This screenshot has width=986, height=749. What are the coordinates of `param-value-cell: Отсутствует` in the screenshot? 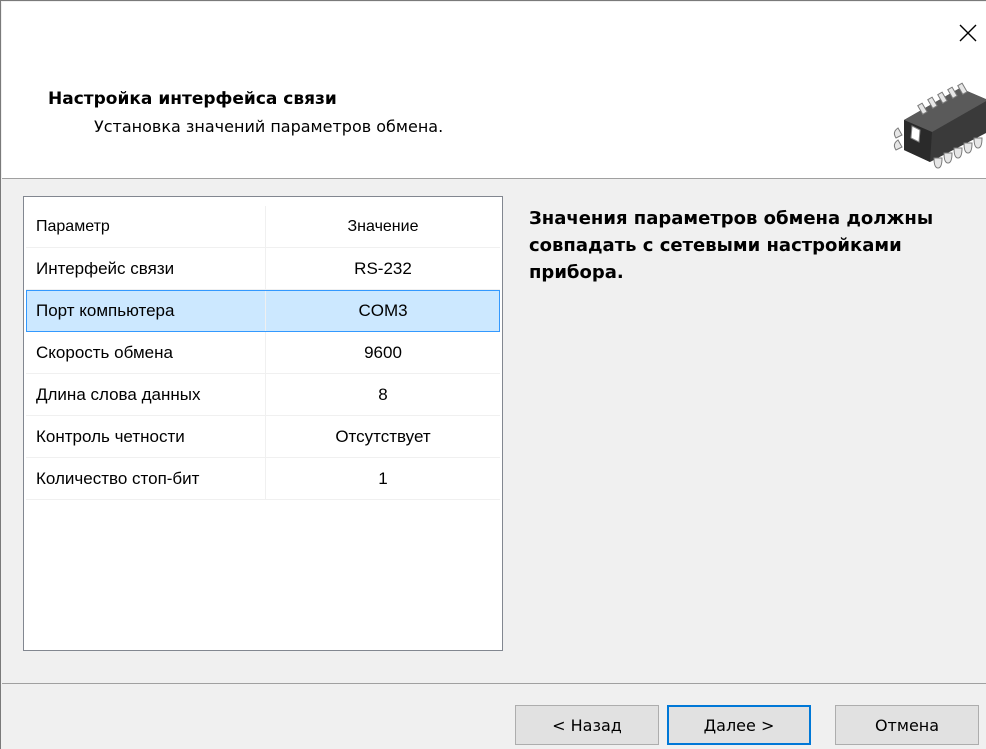 It's located at (383, 436).